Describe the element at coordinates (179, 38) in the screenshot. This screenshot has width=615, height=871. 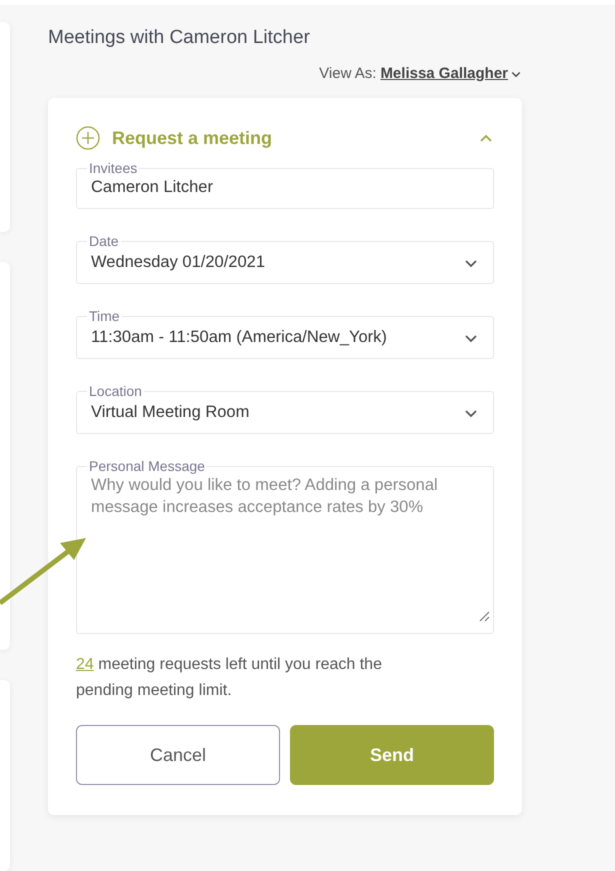
I see `page-title: Meetings with Cameron Litcher` at that location.